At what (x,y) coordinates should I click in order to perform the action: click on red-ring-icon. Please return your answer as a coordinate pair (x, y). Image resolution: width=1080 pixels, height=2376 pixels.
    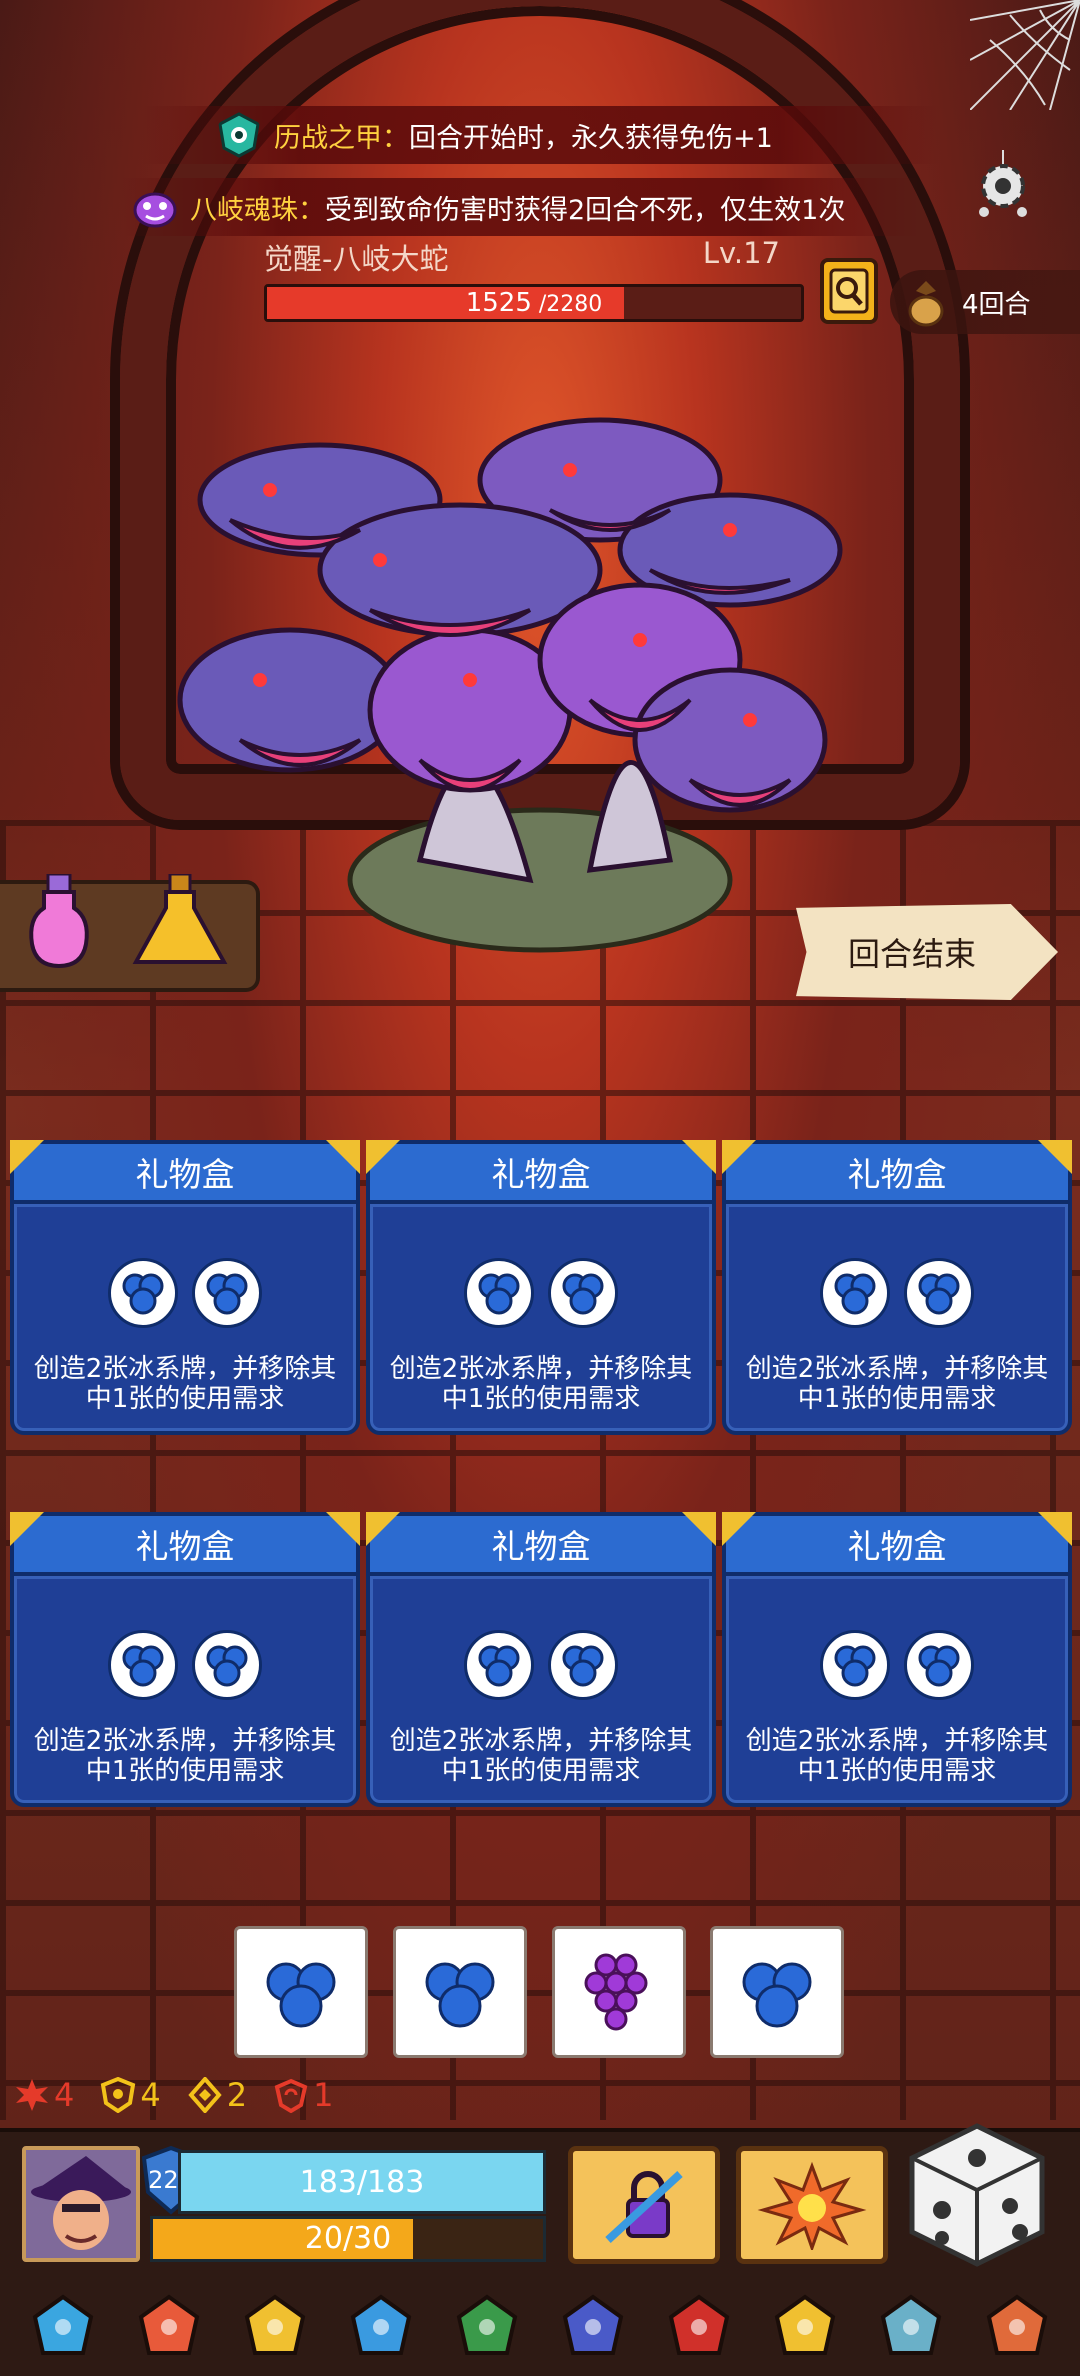
    Looking at the image, I should click on (699, 2324).